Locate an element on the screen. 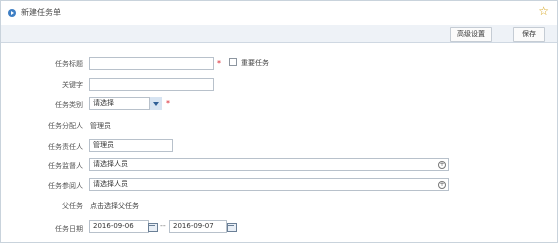 The width and height of the screenshot is (558, 243). end-date-input: 2016-09-07 is located at coordinates (198, 226).